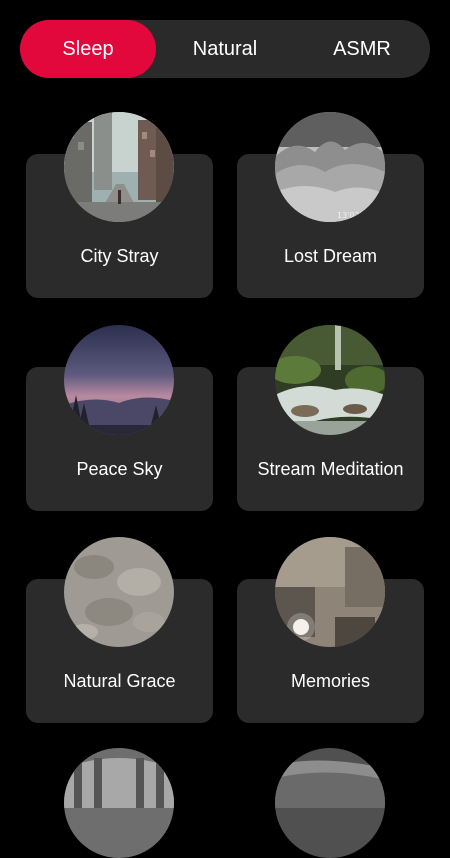 This screenshot has height=858, width=450. I want to click on forest-stream-image, so click(330, 380).